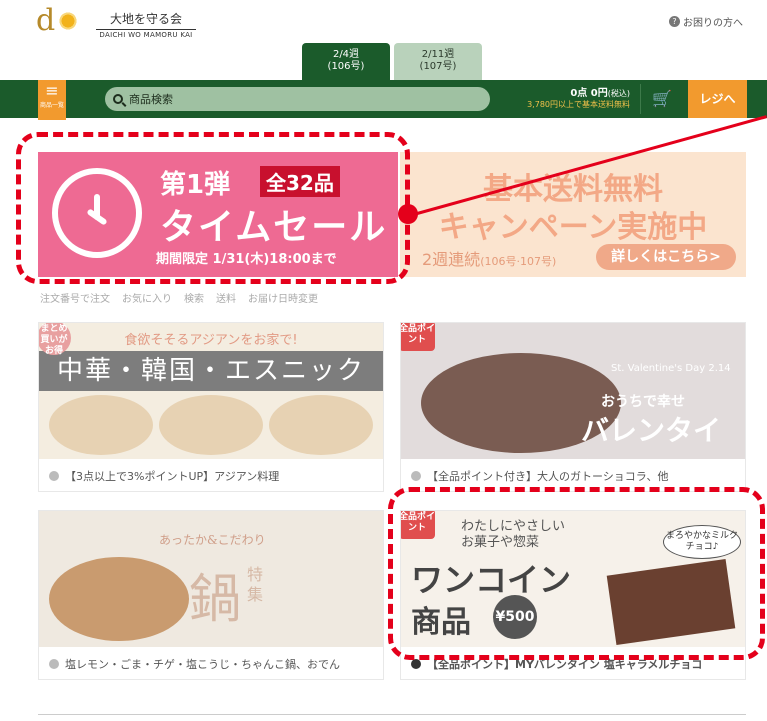  What do you see at coordinates (392, 714) in the screenshot?
I see `footer-divider` at bounding box center [392, 714].